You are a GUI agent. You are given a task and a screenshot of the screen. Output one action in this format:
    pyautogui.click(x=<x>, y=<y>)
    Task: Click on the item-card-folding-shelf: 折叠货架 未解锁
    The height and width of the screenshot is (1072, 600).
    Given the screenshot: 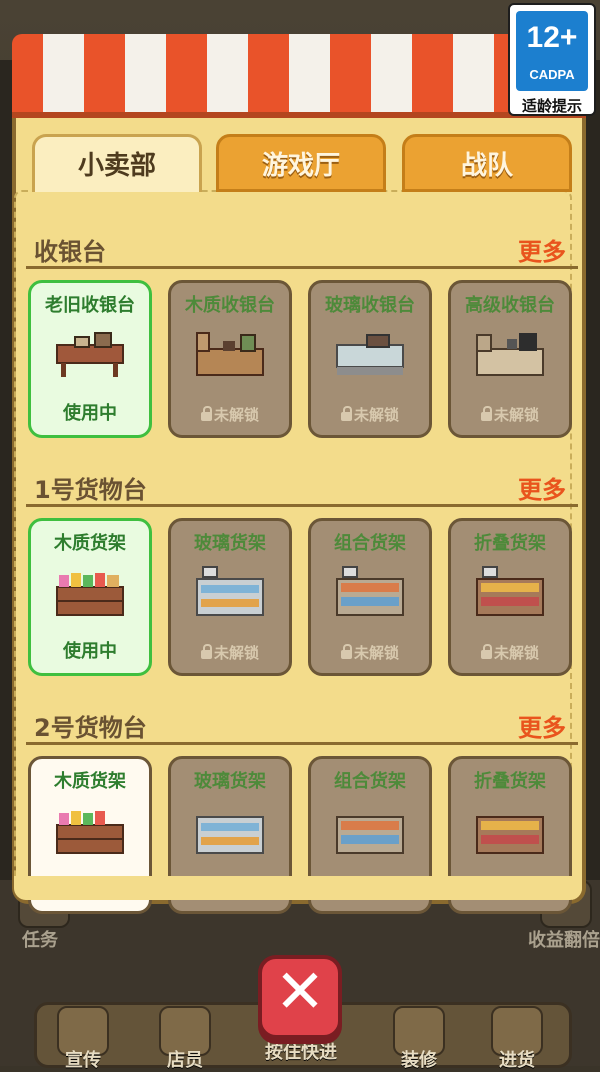 What is the action you would take?
    pyautogui.click(x=510, y=597)
    